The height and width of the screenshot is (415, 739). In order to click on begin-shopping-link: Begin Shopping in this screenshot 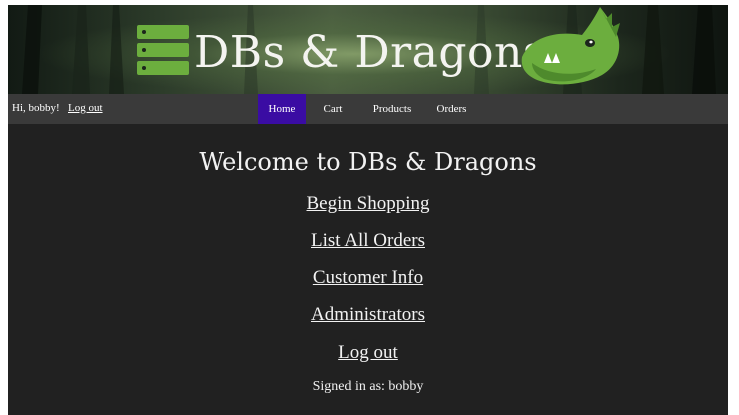, I will do `click(368, 204)`.